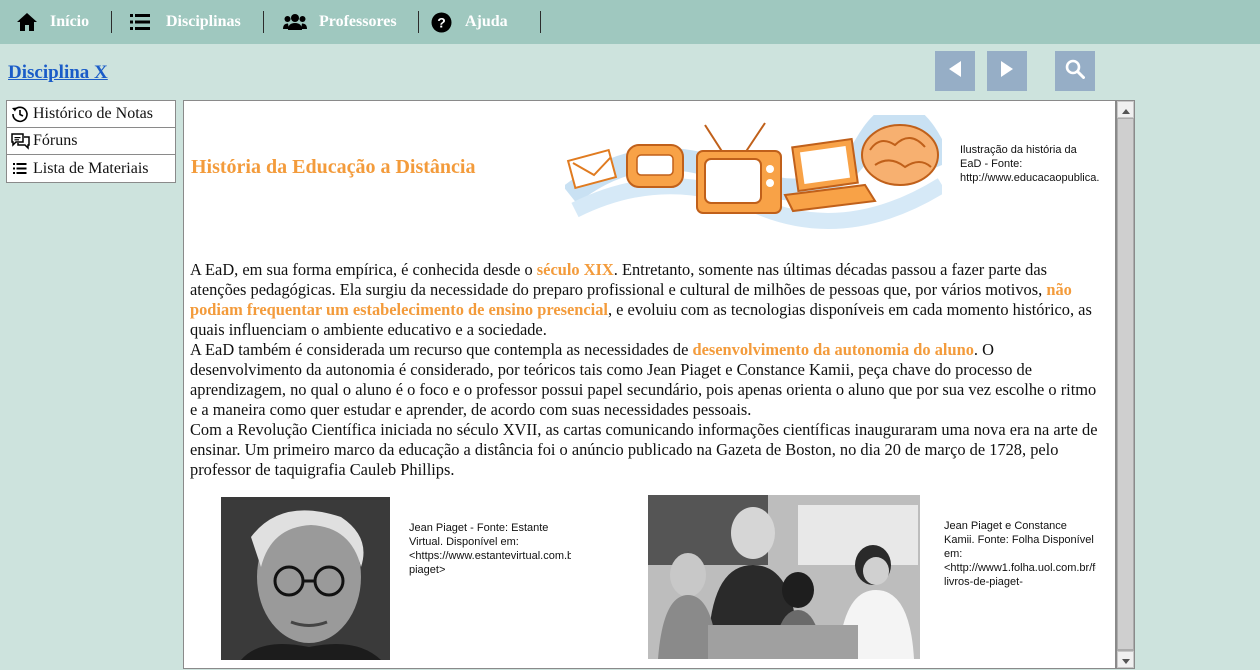 The width and height of the screenshot is (1260, 670). What do you see at coordinates (833, 349) in the screenshot?
I see `highlight-text: desenvolvimento da autonomia do aluno` at bounding box center [833, 349].